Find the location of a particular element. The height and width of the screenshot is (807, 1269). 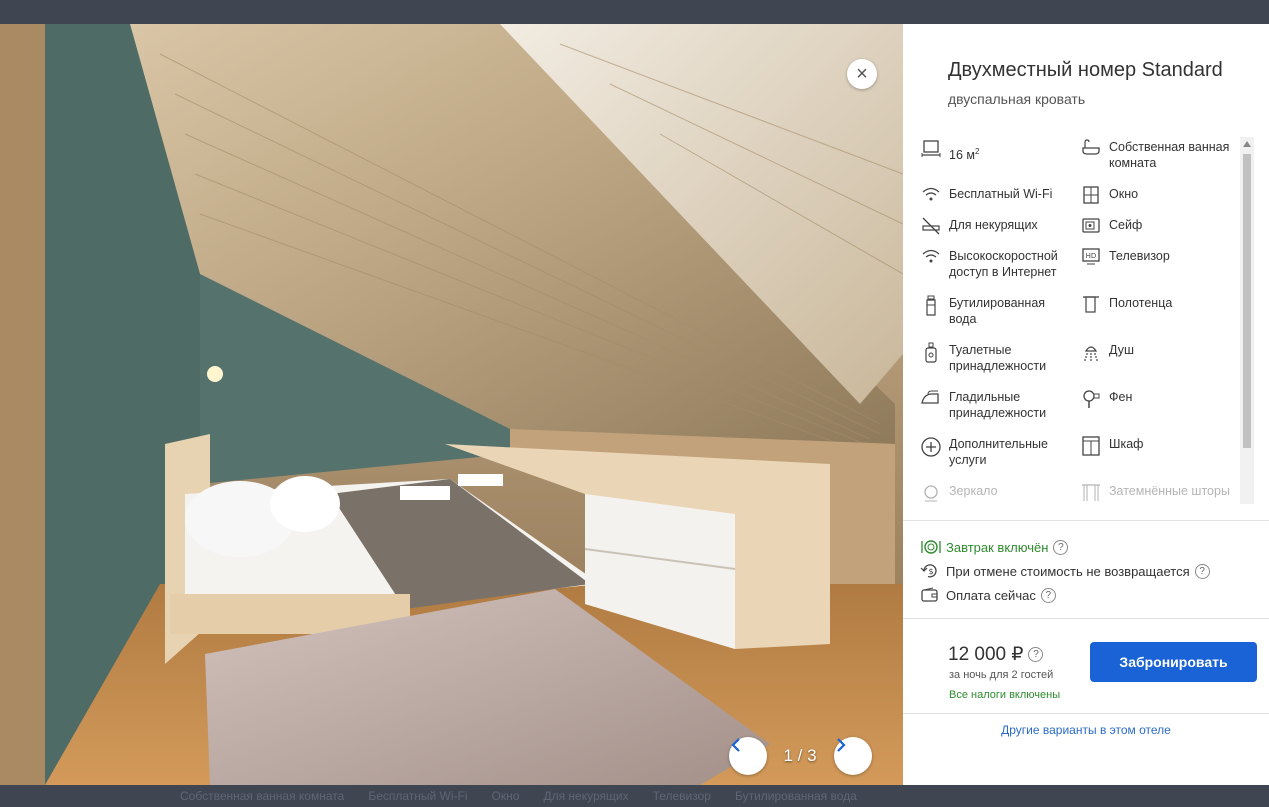

refund-icon: $ is located at coordinates (931, 571).